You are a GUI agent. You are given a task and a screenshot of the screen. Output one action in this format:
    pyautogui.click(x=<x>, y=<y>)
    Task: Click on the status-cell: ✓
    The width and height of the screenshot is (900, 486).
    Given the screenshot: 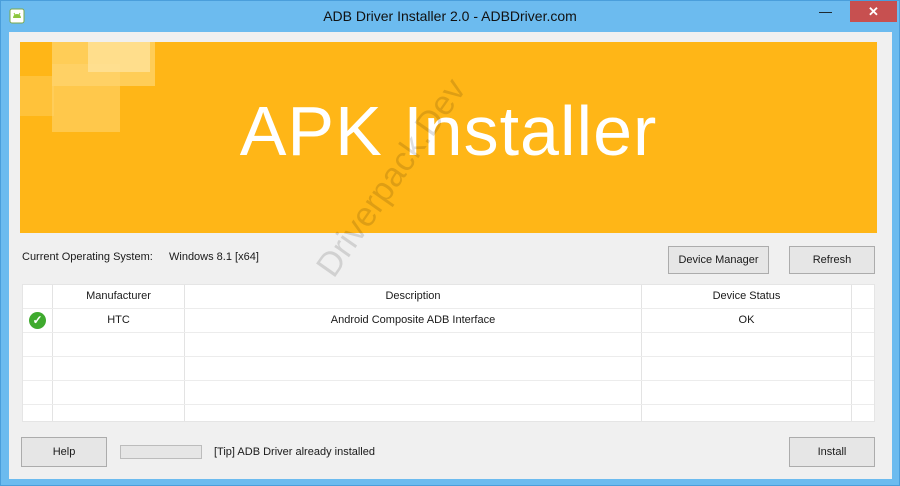 What is the action you would take?
    pyautogui.click(x=38, y=320)
    